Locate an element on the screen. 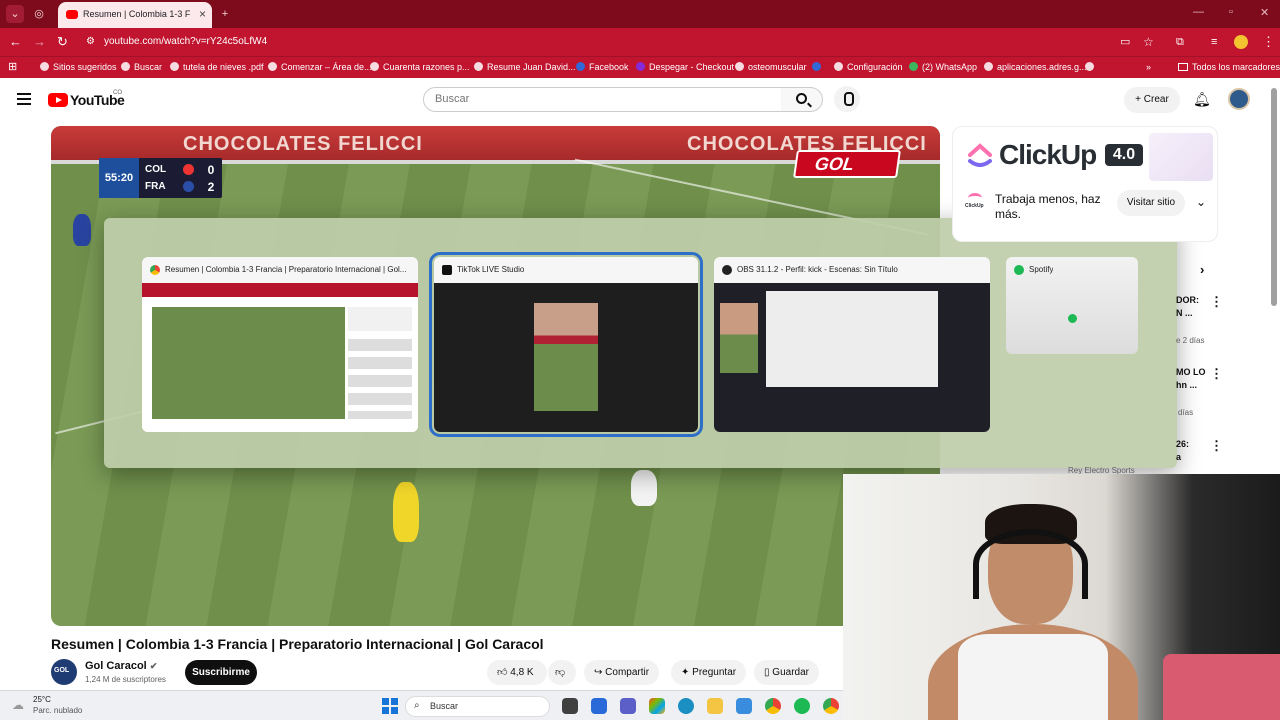 The height and width of the screenshot is (720, 1280). streamer-shirt is located at coordinates (1033, 677).